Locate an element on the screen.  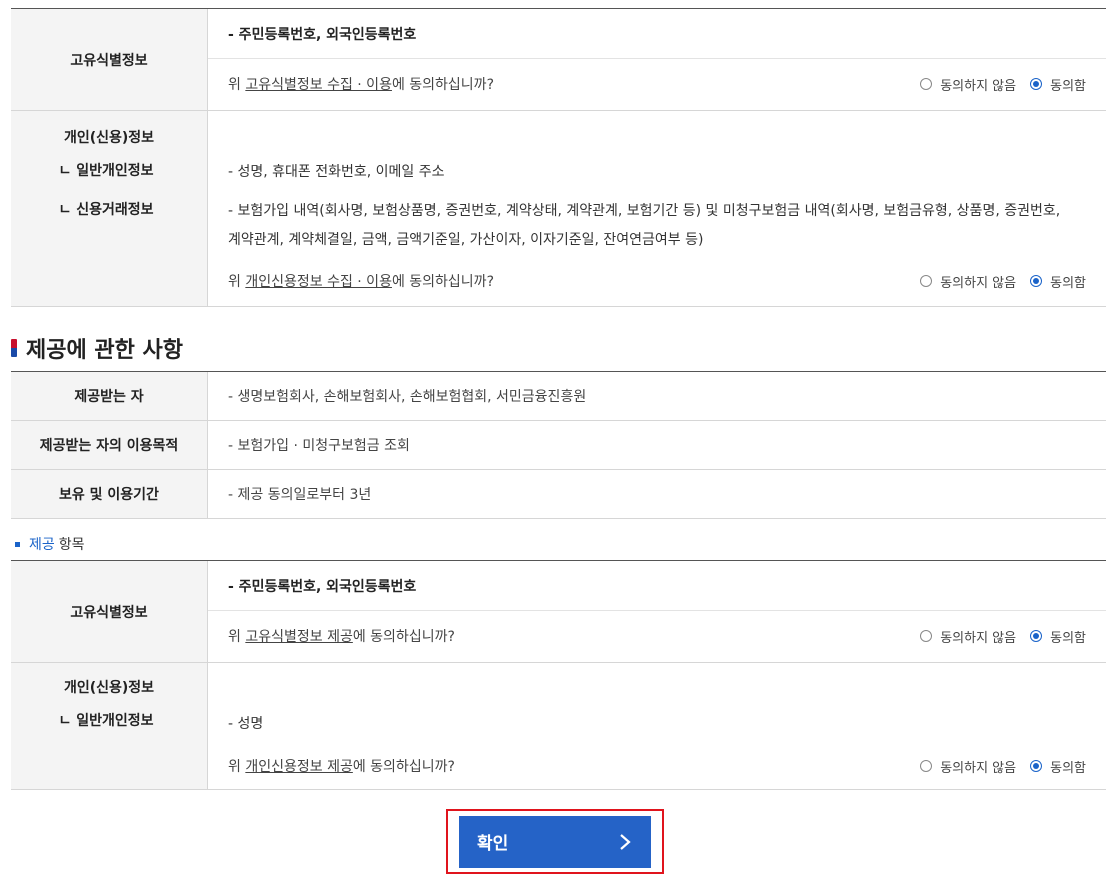
confirm-button: 확인 is located at coordinates (555, 841).